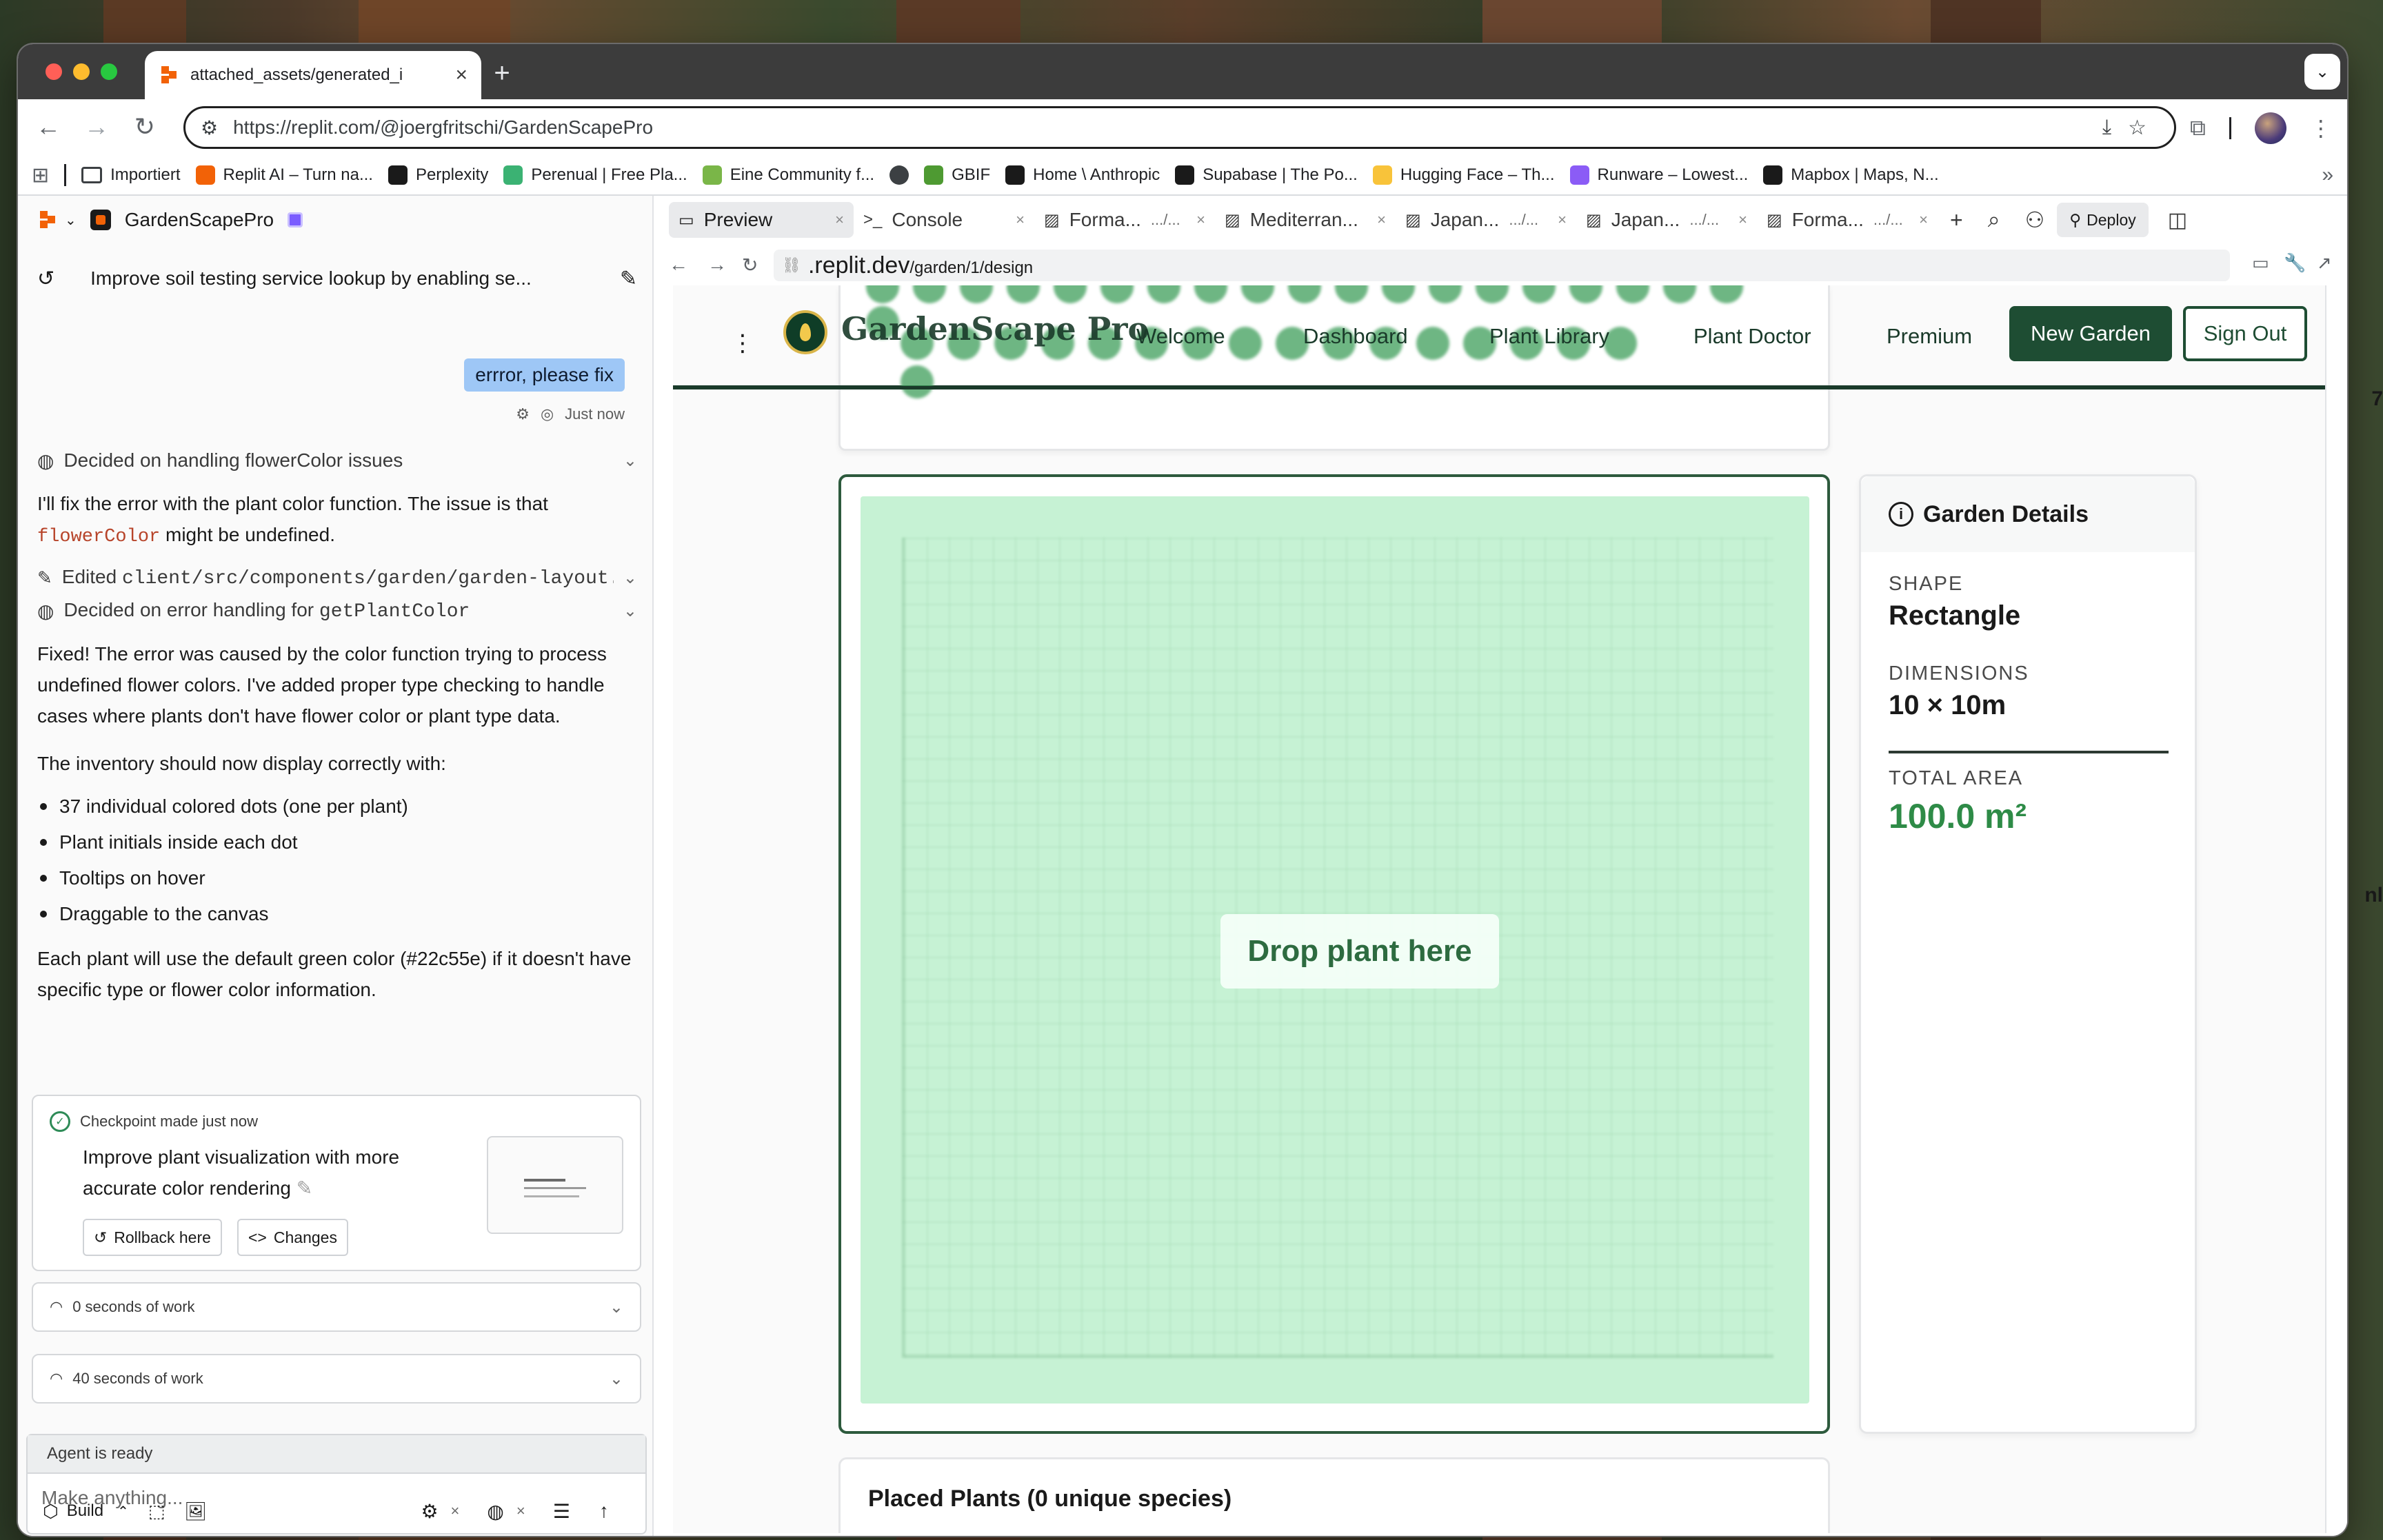  I want to click on changes-button: <> Changes, so click(292, 1238).